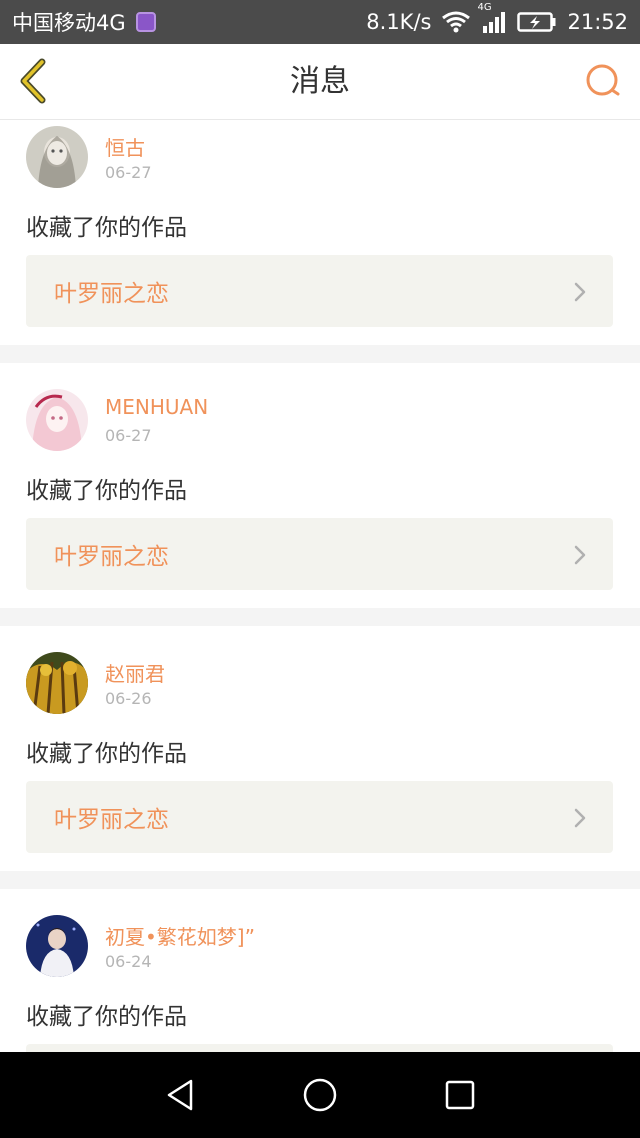 This screenshot has height=1138, width=640. I want to click on username: 恒古, so click(125, 146).